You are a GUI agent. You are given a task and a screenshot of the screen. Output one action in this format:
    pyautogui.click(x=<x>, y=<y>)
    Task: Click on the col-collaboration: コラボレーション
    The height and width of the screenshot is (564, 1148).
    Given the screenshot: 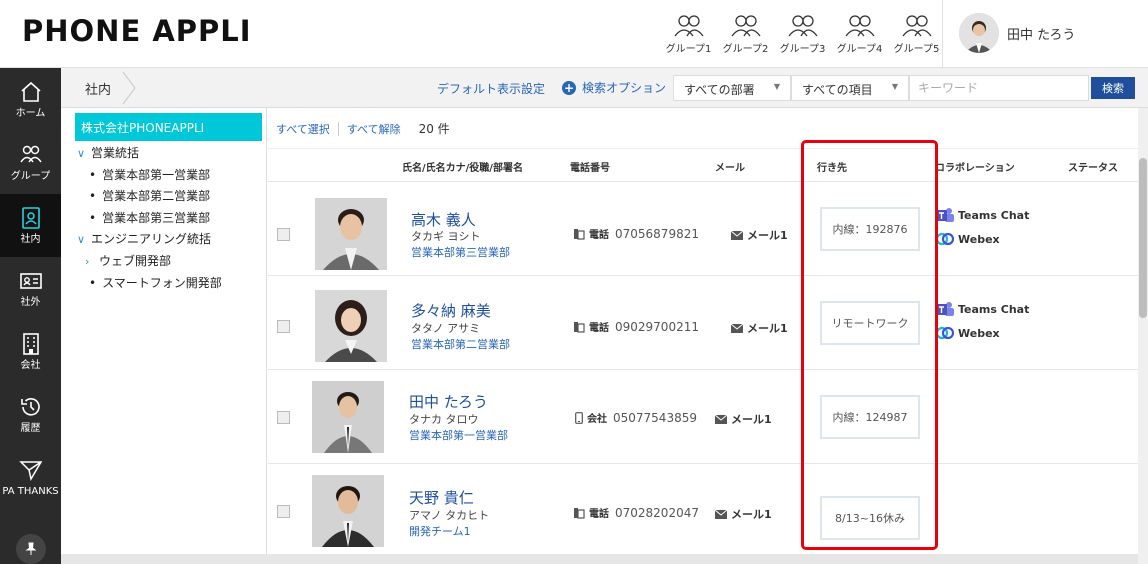 What is the action you would take?
    pyautogui.click(x=975, y=166)
    